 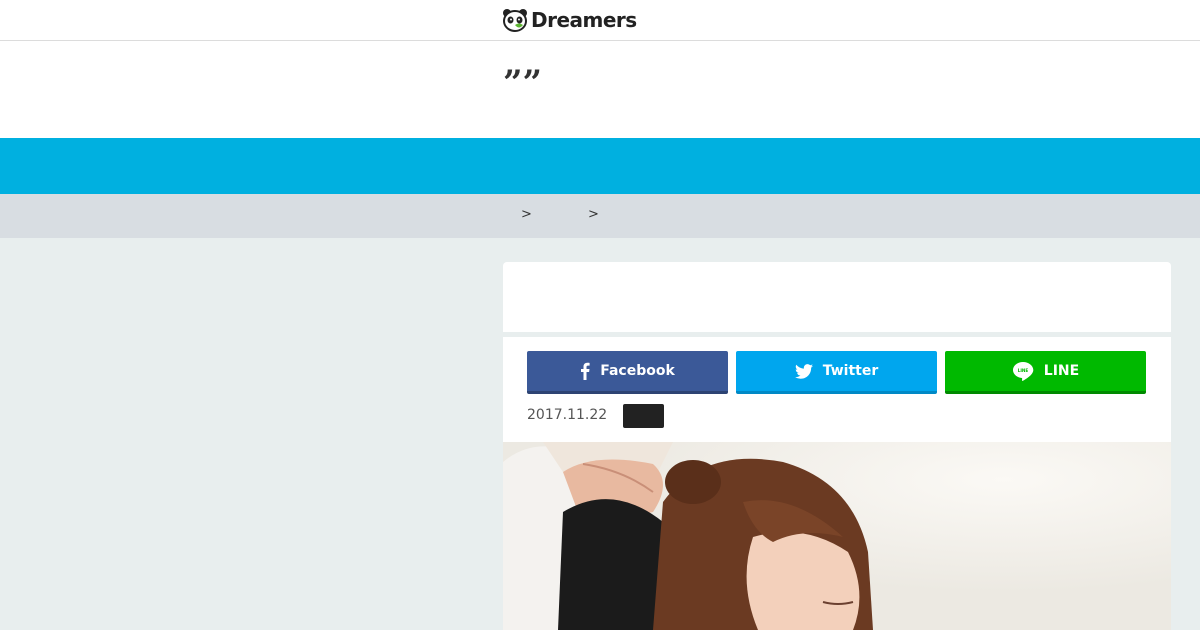 I want to click on facebook-share-label: Facebook, so click(x=637, y=371).